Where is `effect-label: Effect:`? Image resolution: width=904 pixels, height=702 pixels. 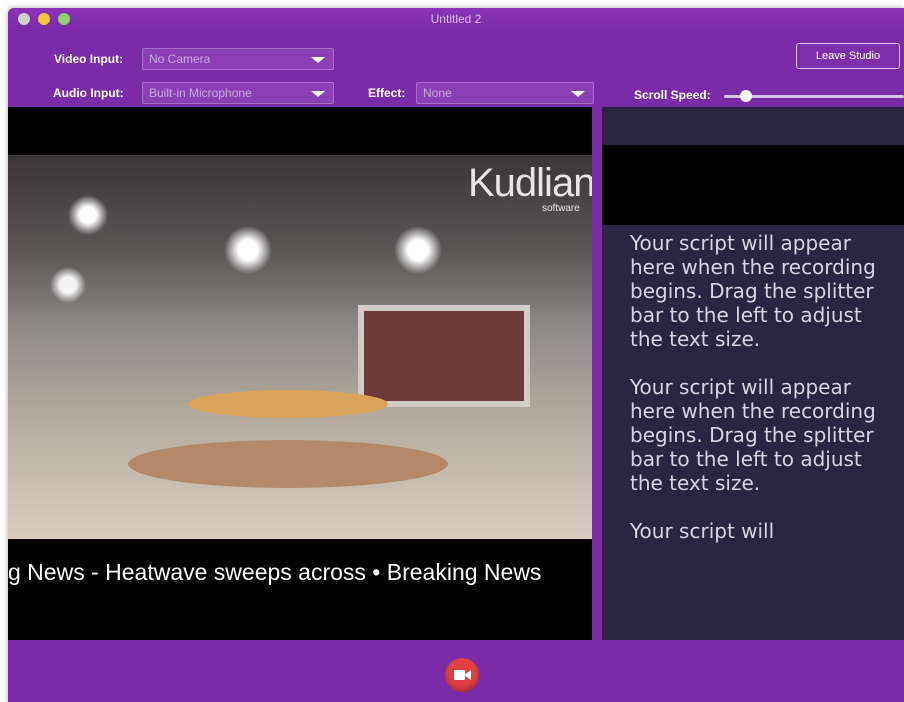
effect-label: Effect: is located at coordinates (387, 93).